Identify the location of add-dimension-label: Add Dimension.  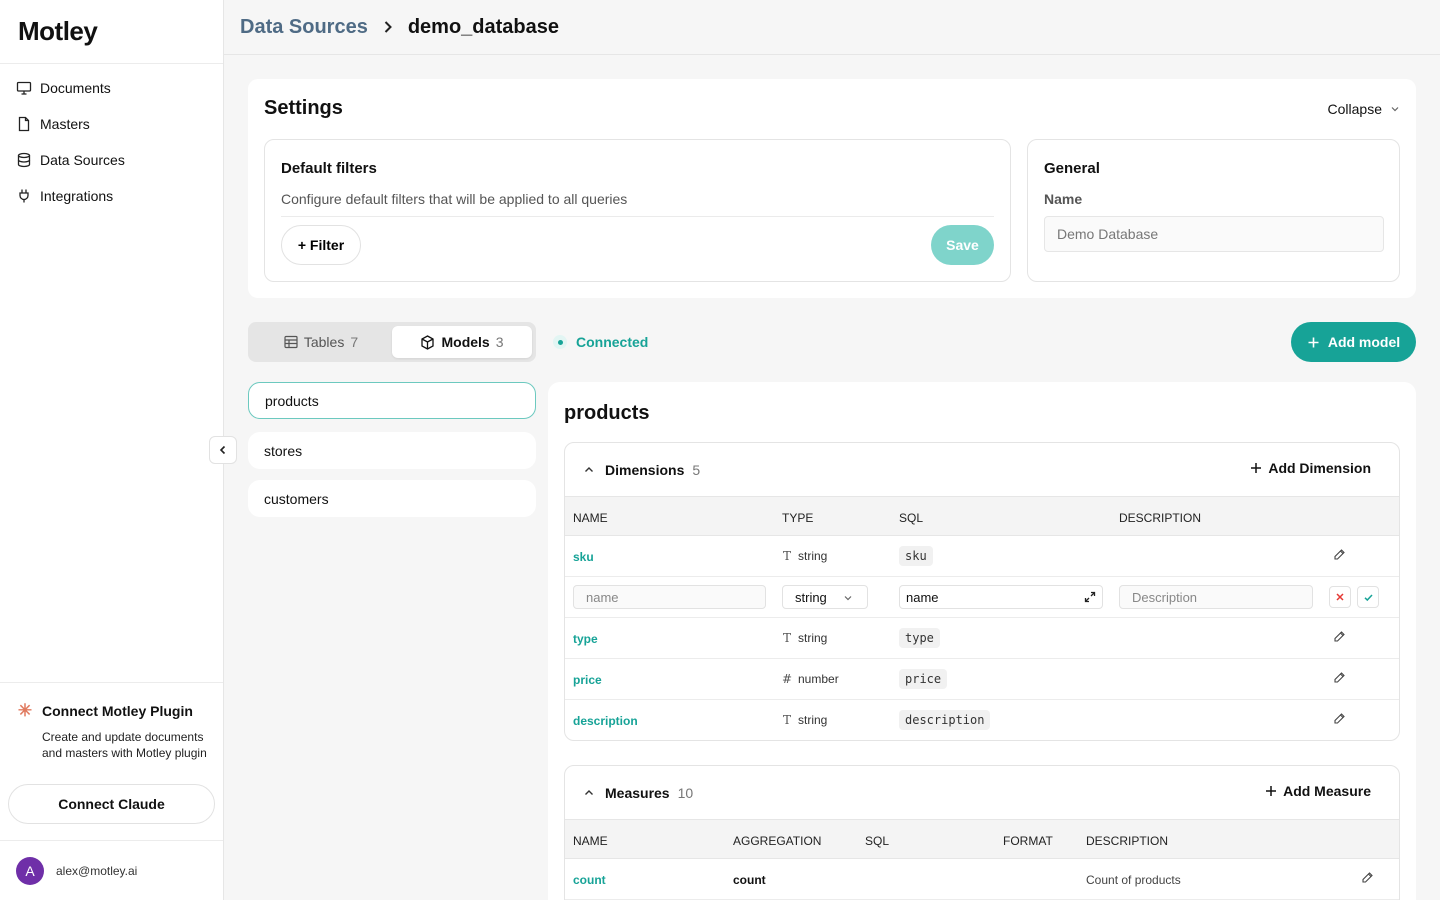
(1319, 468).